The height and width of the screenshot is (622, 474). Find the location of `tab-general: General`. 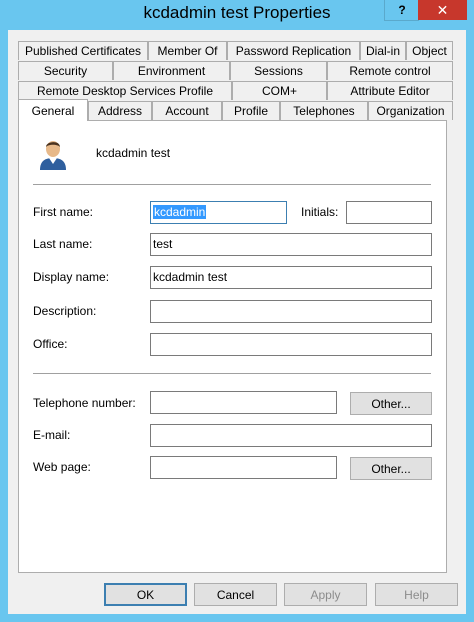

tab-general: General is located at coordinates (53, 110).